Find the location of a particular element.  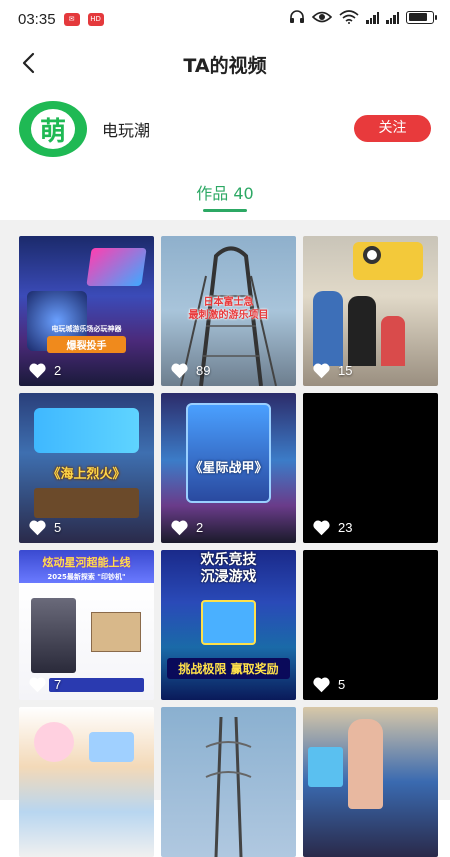

arcade-cabinet is located at coordinates (86, 503).